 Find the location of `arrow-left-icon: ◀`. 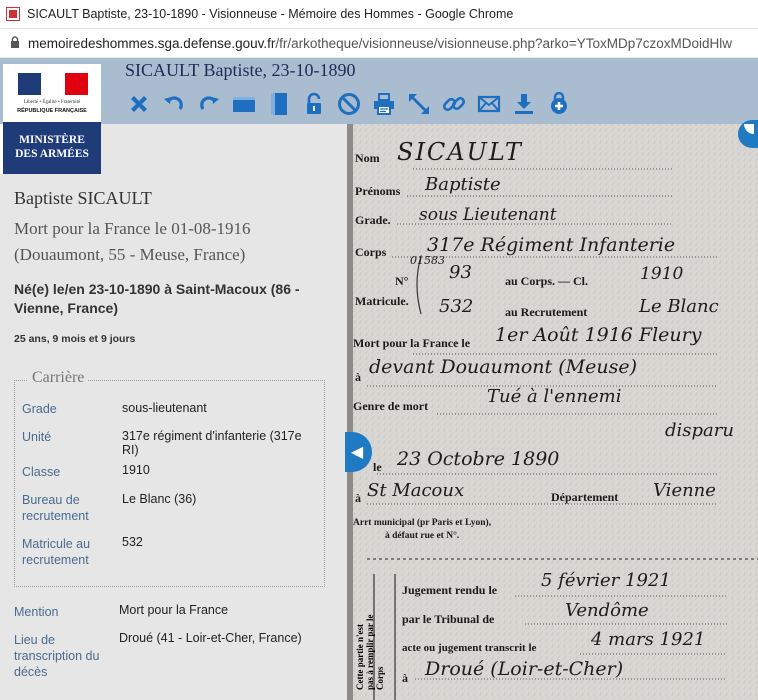

arrow-left-icon: ◀ is located at coordinates (357, 452).